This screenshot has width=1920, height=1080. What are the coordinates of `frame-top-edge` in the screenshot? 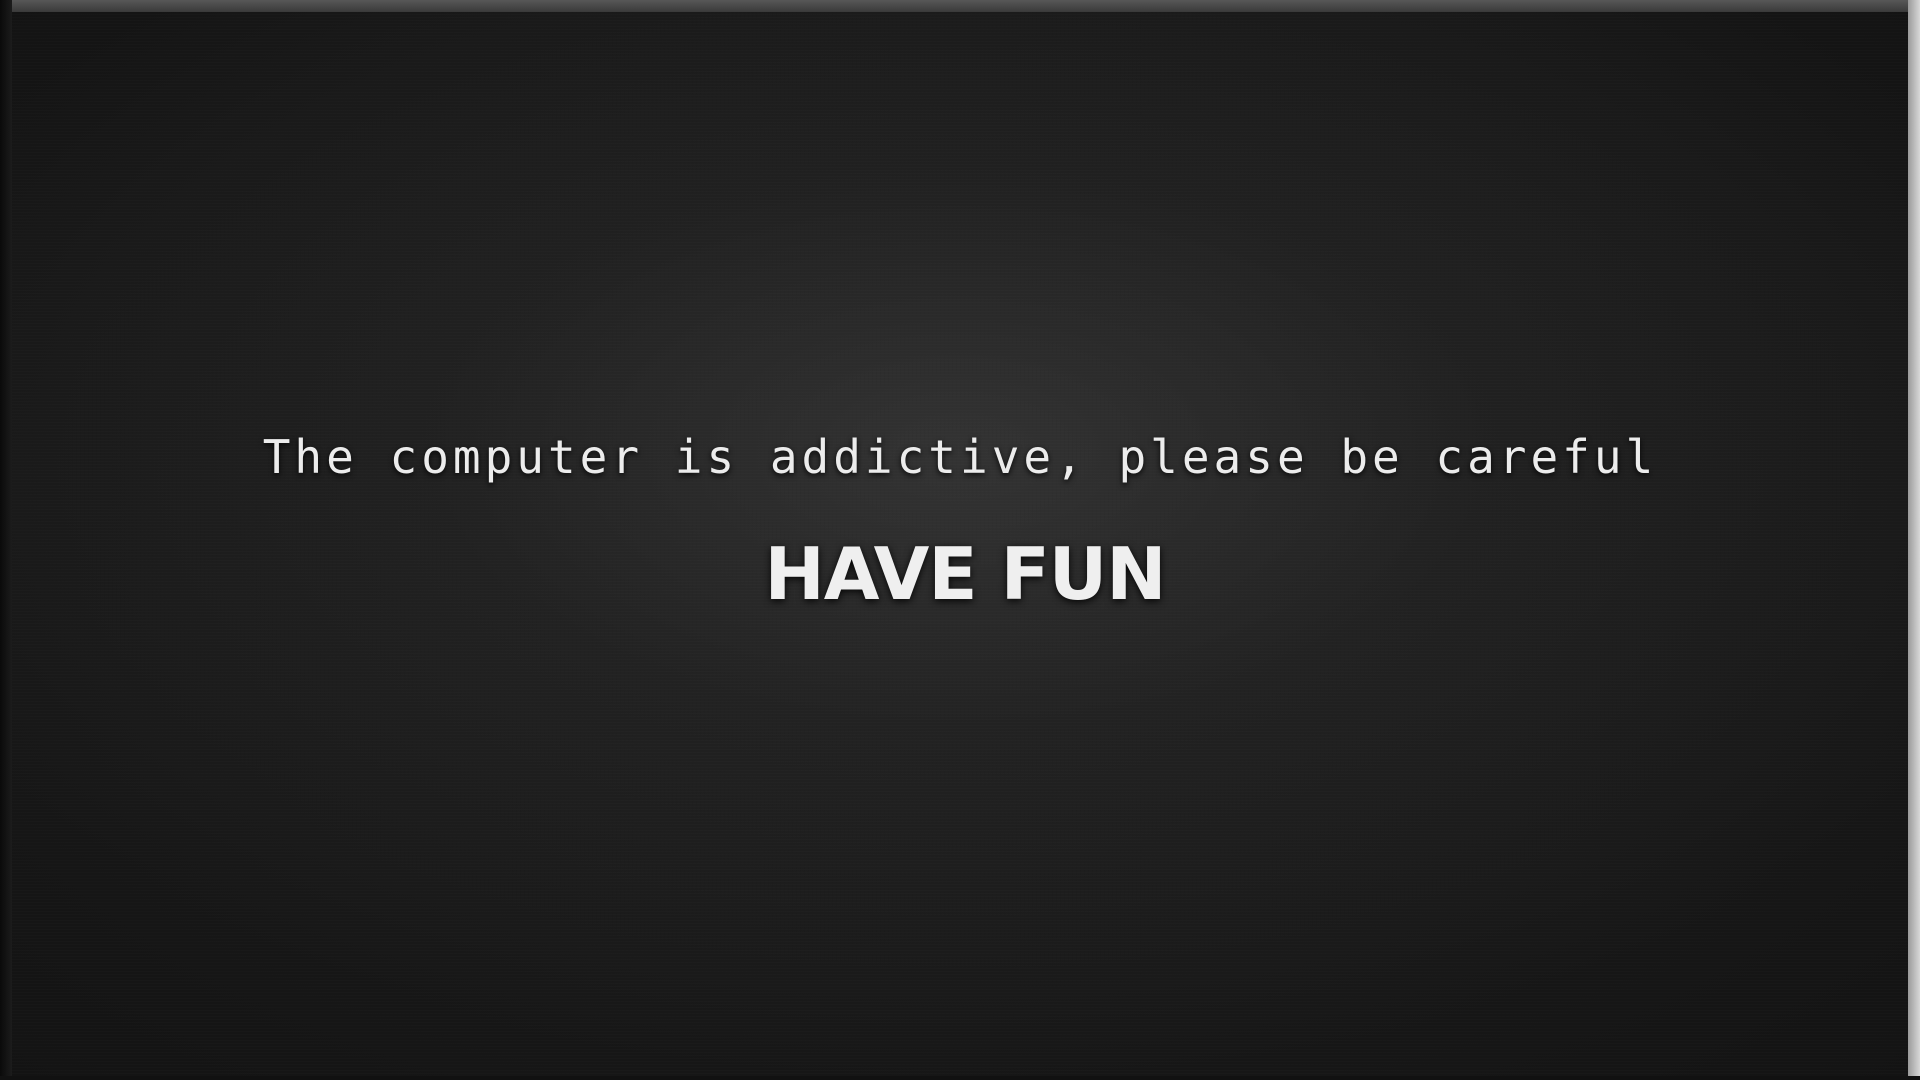 It's located at (960, 6).